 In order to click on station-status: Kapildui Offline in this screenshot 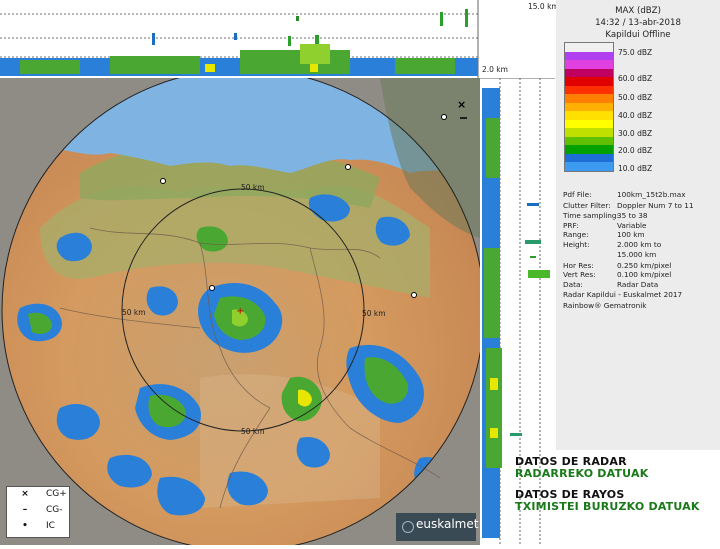, I will do `click(638, 35)`.